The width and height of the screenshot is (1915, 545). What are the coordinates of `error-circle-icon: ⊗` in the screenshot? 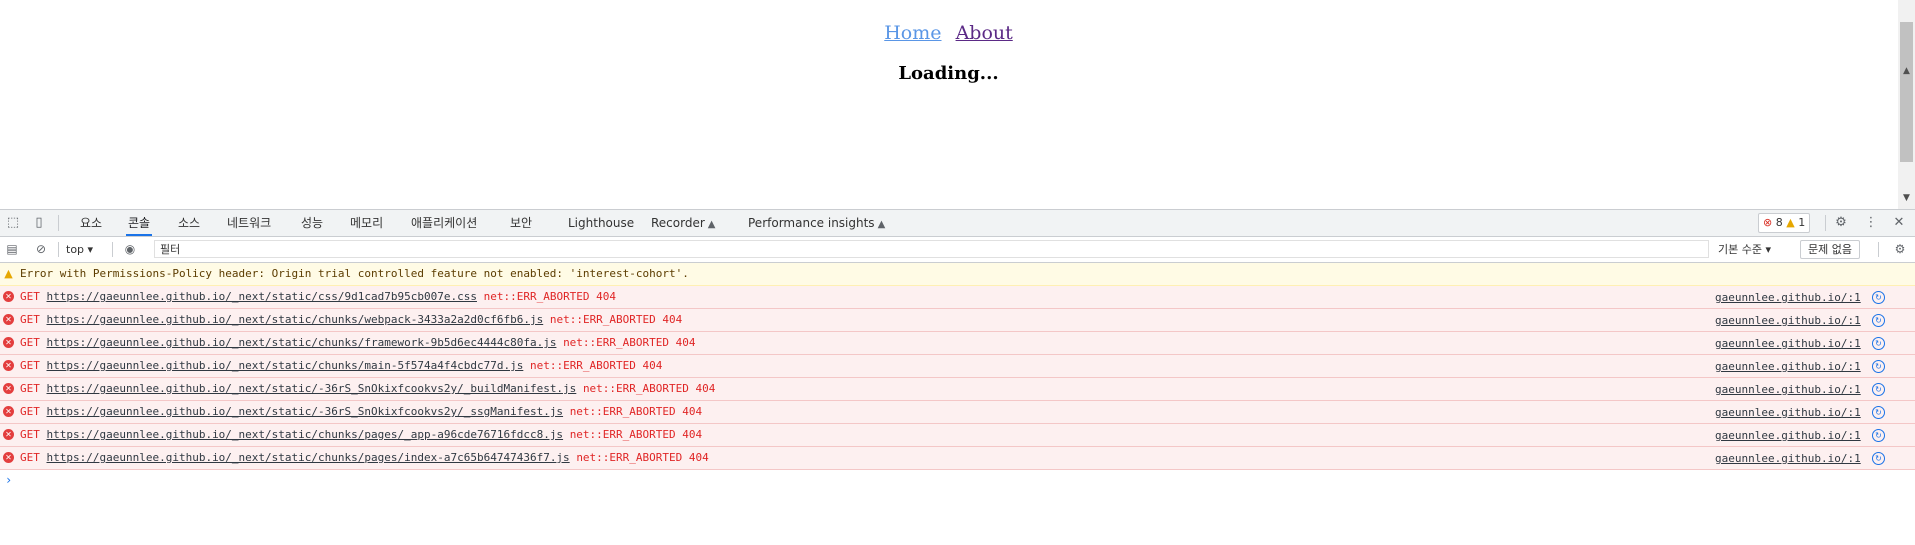 It's located at (1768, 222).